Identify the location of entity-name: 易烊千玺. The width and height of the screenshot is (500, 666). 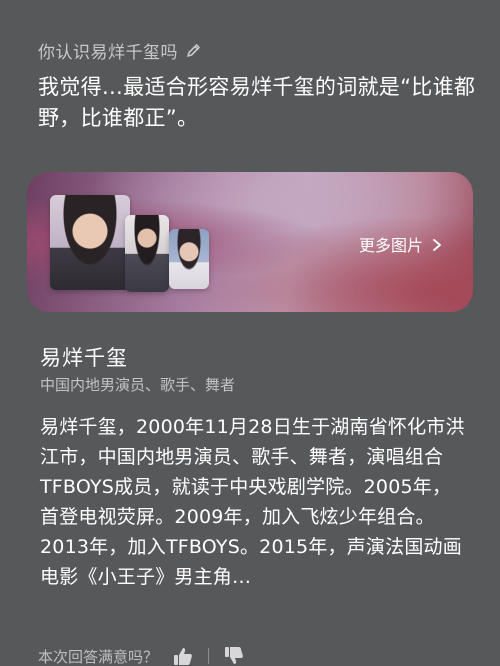
(84, 358).